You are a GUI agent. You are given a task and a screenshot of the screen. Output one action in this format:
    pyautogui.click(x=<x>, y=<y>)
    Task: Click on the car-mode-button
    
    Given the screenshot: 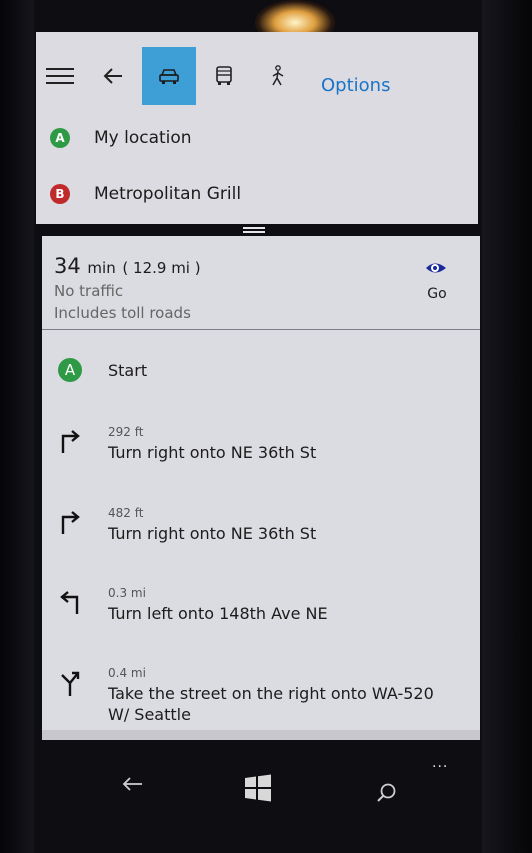 What is the action you would take?
    pyautogui.click(x=169, y=76)
    